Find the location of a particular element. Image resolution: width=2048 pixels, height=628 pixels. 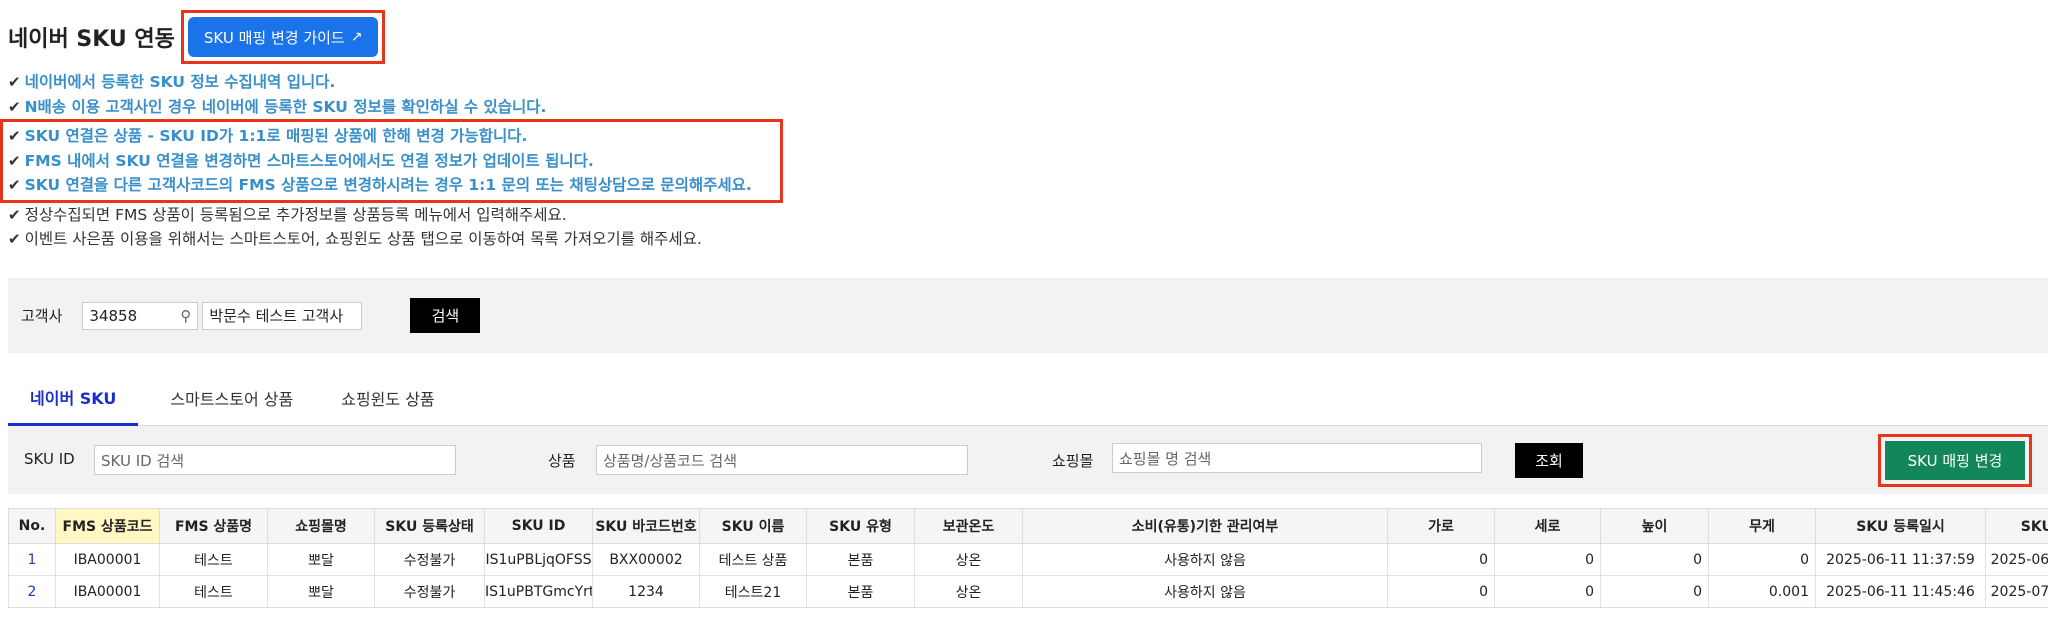

product-label: 상품 is located at coordinates (562, 461).